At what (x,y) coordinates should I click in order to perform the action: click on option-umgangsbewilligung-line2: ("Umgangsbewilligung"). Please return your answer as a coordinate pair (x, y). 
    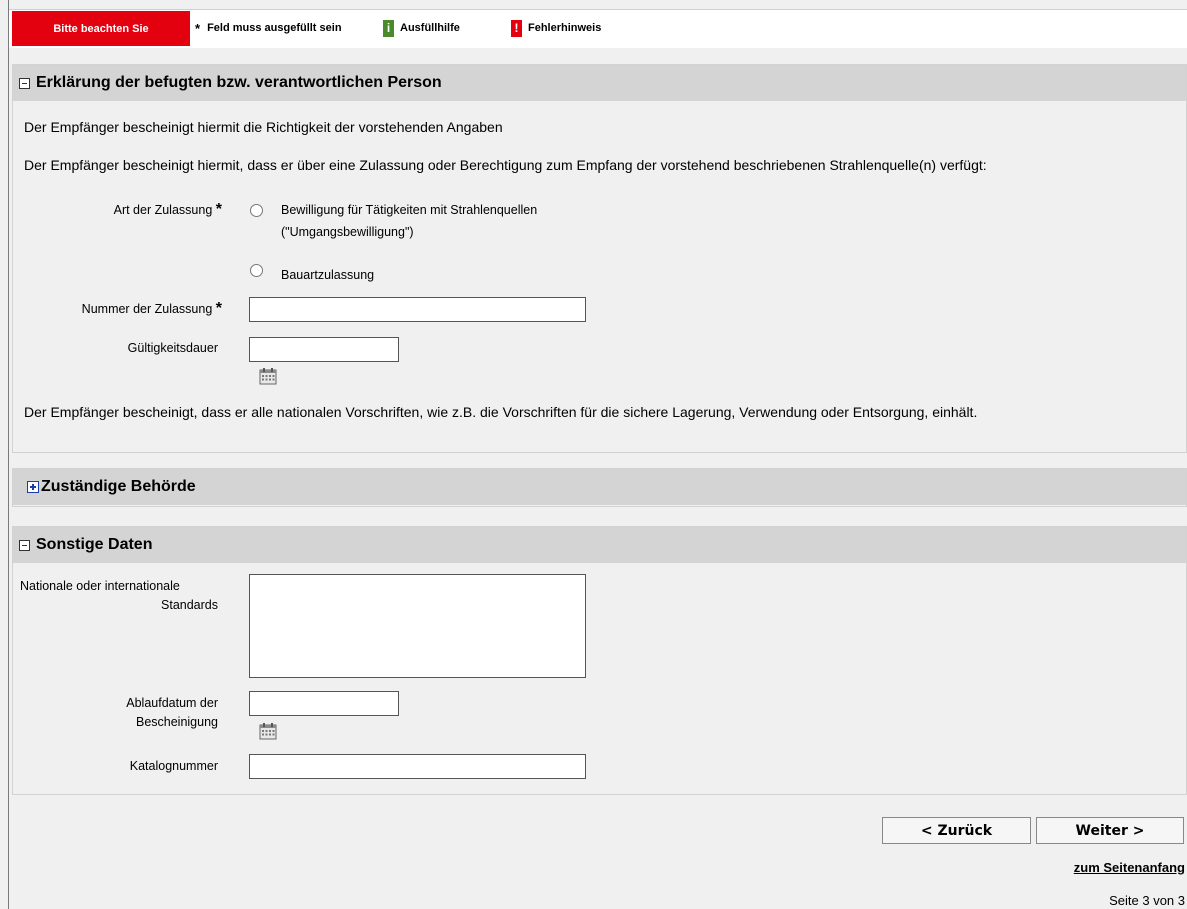
    Looking at the image, I should click on (347, 232).